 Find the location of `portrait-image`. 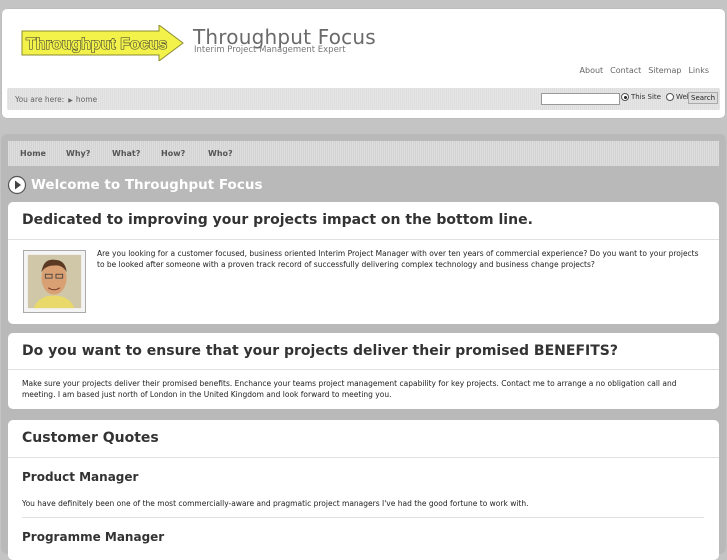

portrait-image is located at coordinates (54, 281).